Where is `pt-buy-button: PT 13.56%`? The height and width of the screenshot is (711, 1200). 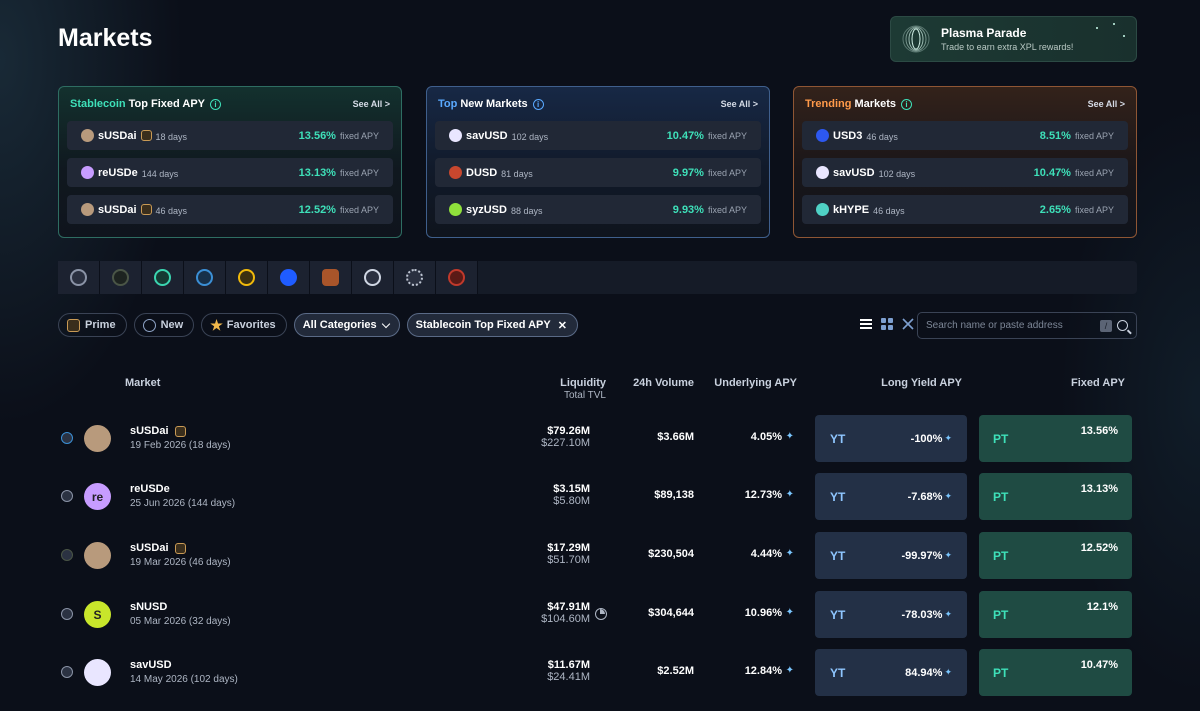
pt-buy-button: PT 13.56% is located at coordinates (1055, 438).